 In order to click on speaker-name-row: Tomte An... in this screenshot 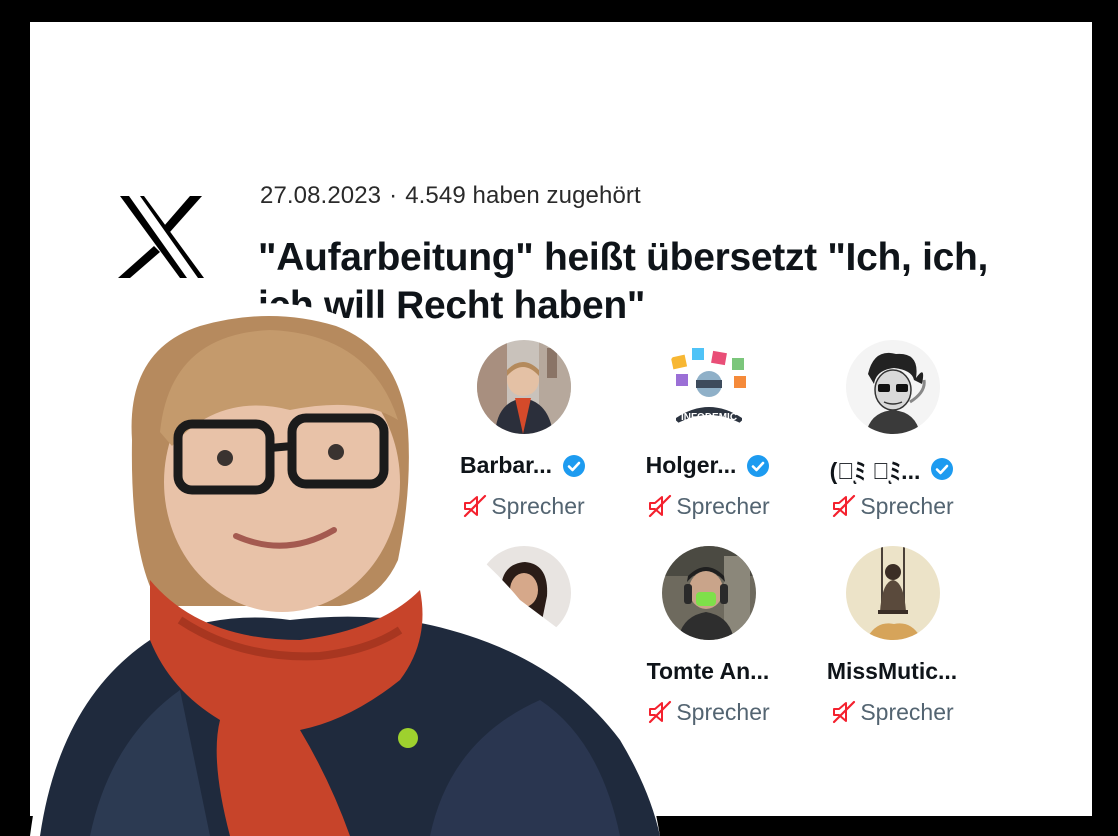, I will do `click(708, 671)`.